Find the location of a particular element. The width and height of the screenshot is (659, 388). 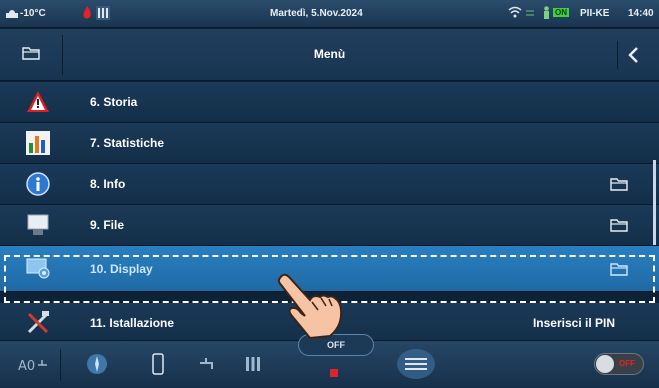

menu-item-storia: 6. Storia is located at coordinates (329, 102).